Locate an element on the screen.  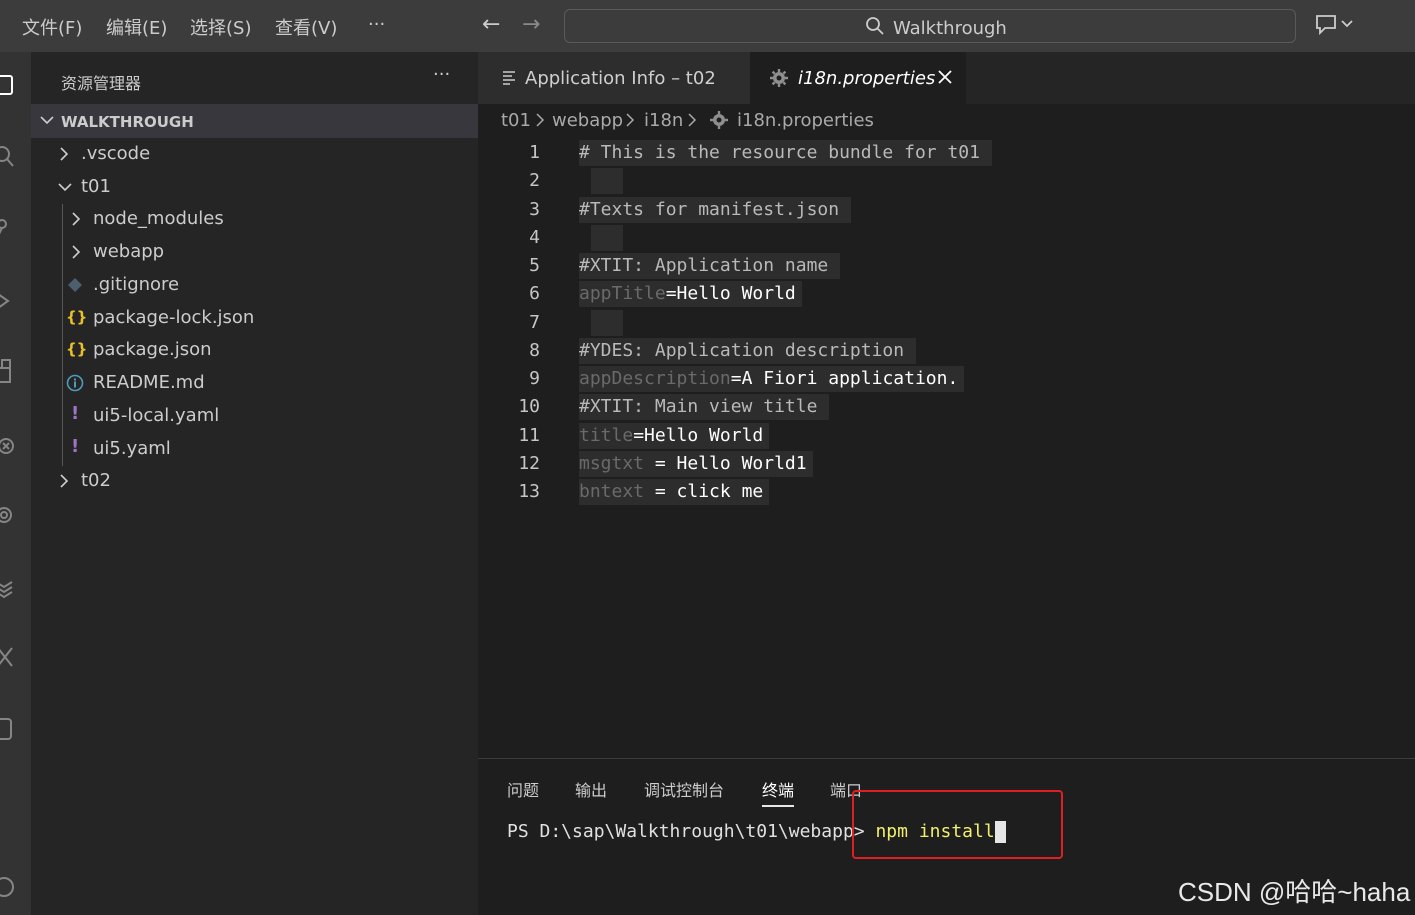
forward-arrow-icon: → is located at coordinates (531, 24).